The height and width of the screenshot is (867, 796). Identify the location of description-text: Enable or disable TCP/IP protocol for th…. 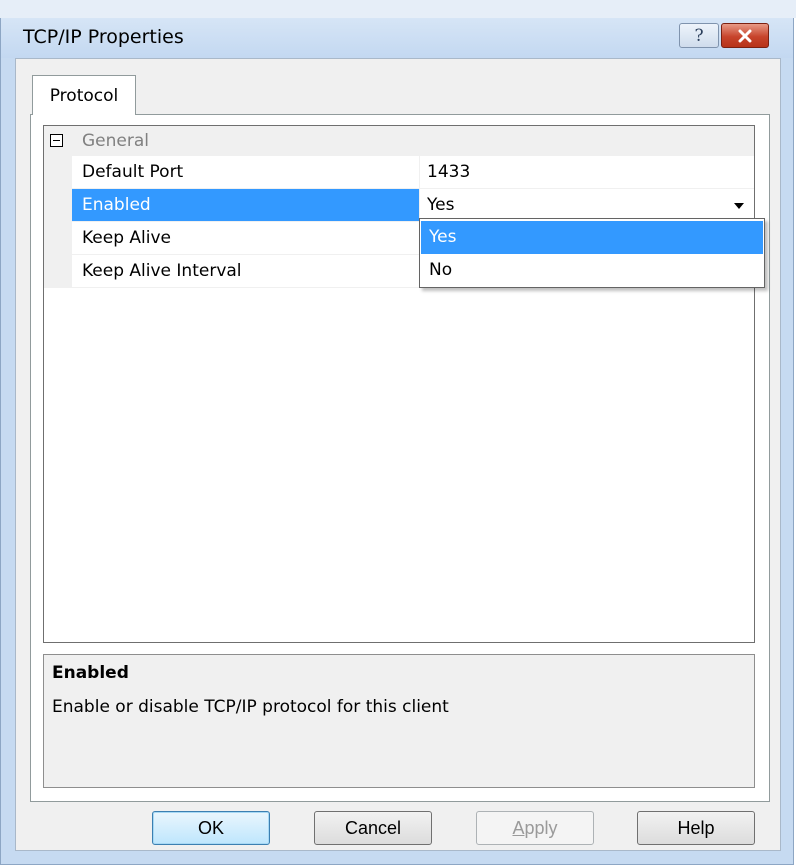
(250, 707).